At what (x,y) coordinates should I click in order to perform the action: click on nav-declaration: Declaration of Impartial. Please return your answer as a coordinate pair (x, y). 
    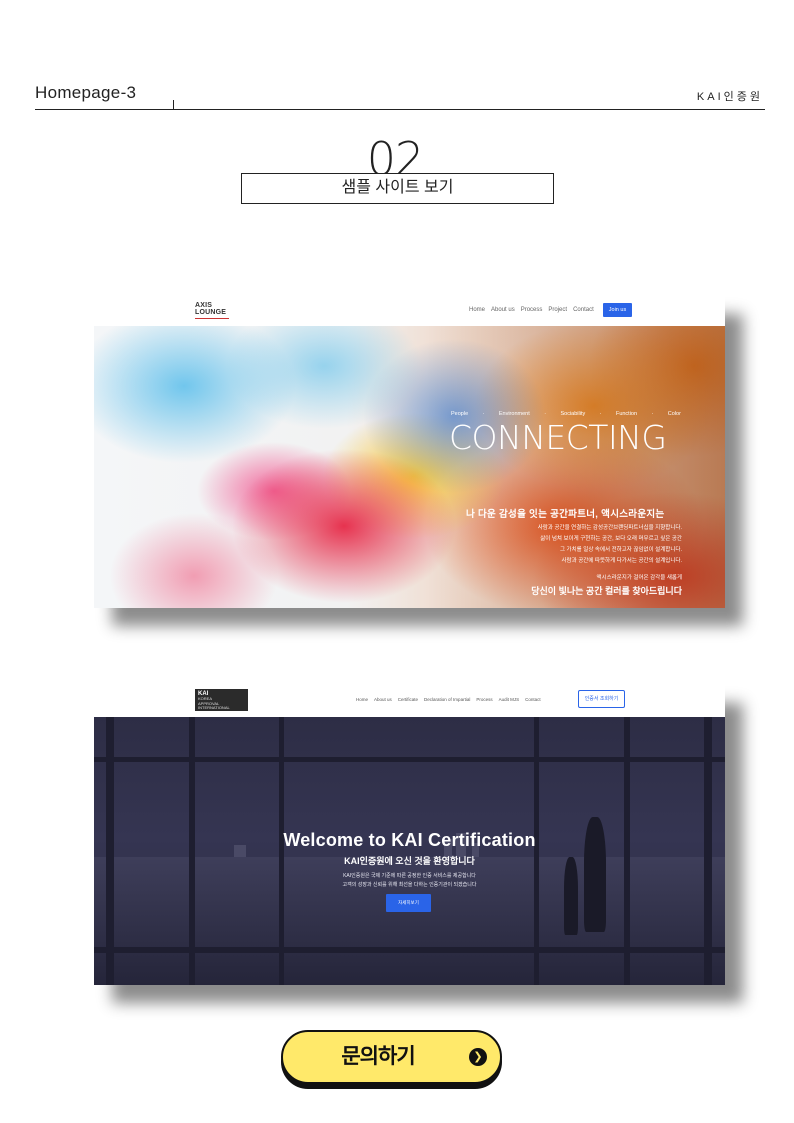
    Looking at the image, I should click on (447, 699).